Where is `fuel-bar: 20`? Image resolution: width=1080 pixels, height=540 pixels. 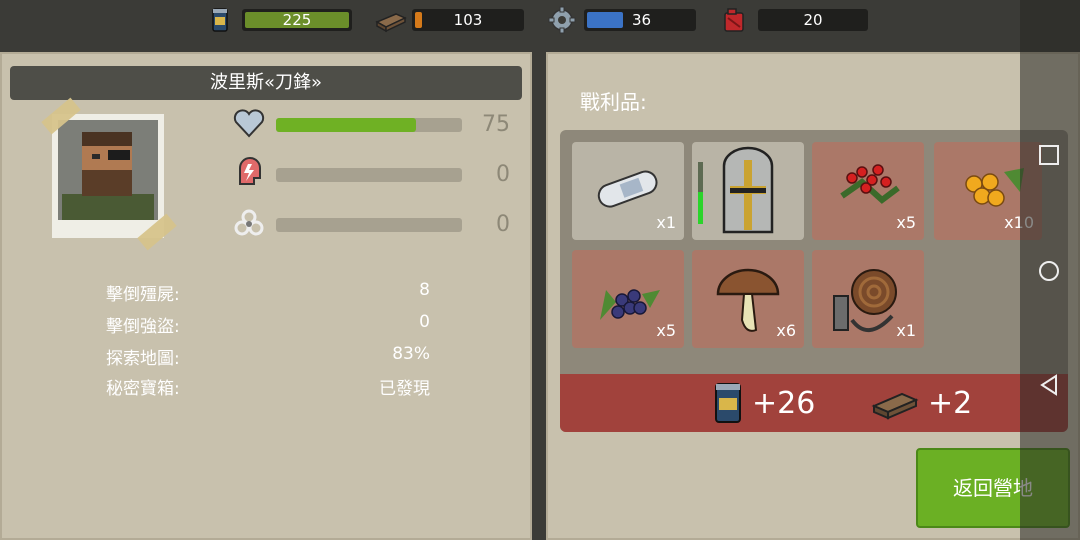 fuel-bar: 20 is located at coordinates (813, 20).